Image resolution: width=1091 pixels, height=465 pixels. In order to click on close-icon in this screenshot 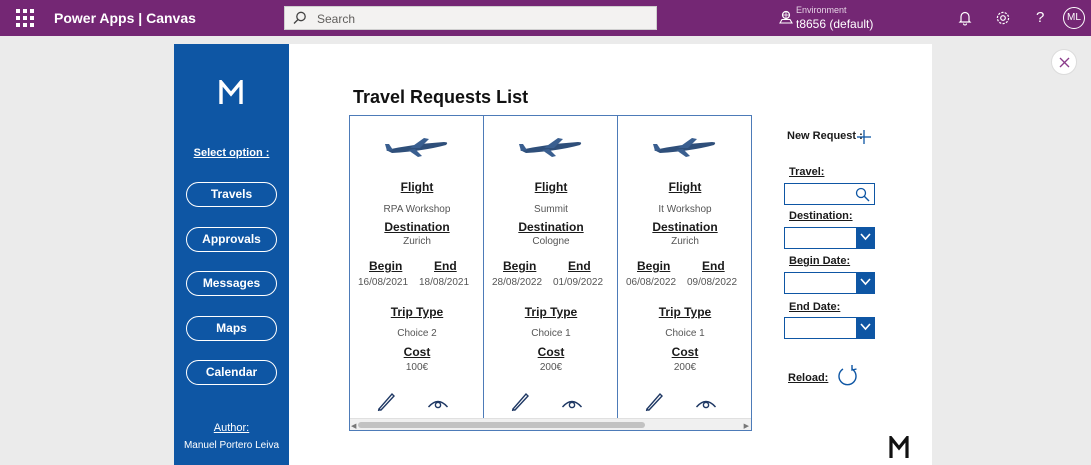, I will do `click(1064, 62)`.